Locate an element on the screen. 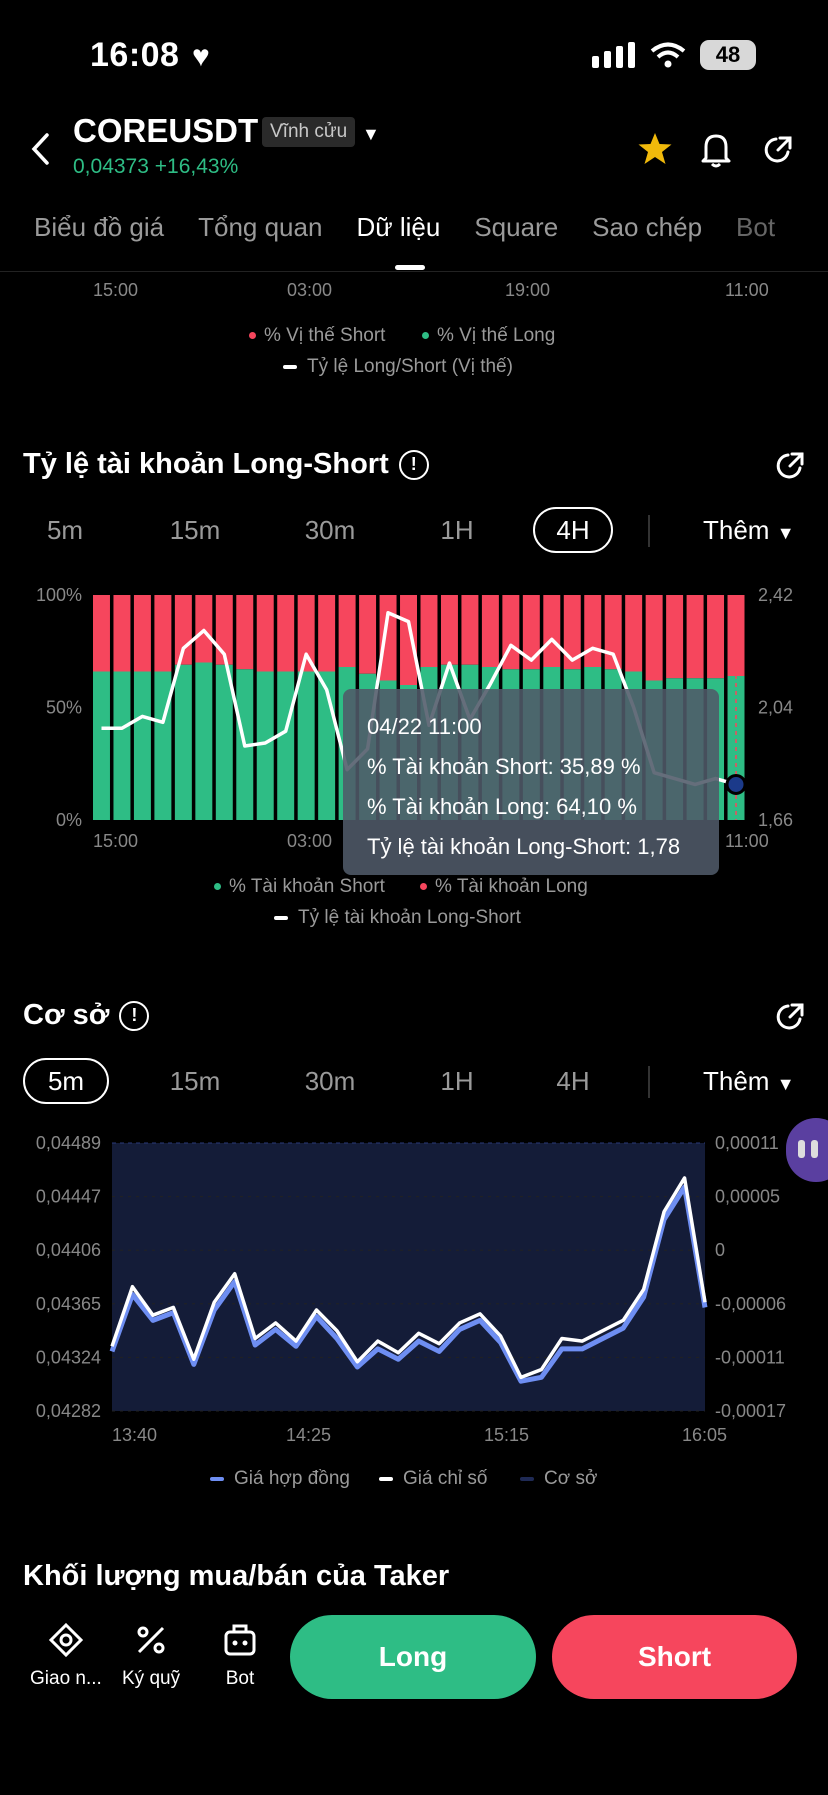 This screenshot has width=828, height=1795. y-right-tick: 0 is located at coordinates (720, 1250).